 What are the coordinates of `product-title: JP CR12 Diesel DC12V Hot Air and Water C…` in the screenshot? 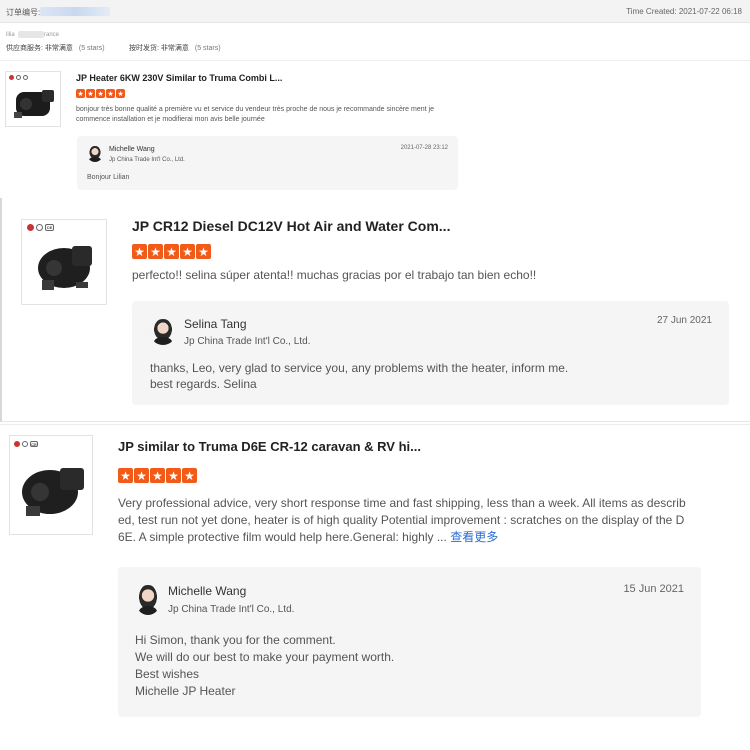 It's located at (291, 226).